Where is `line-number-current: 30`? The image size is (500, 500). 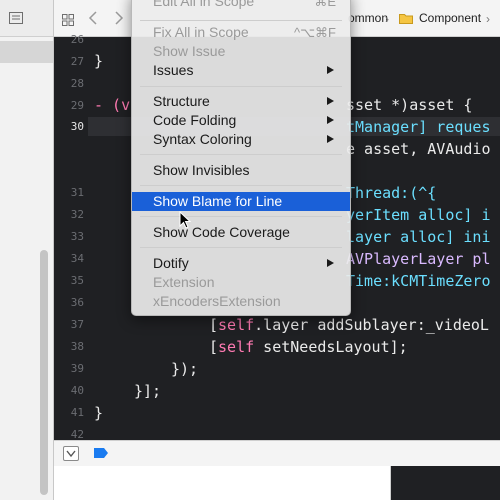 line-number-current: 30 is located at coordinates (77, 126).